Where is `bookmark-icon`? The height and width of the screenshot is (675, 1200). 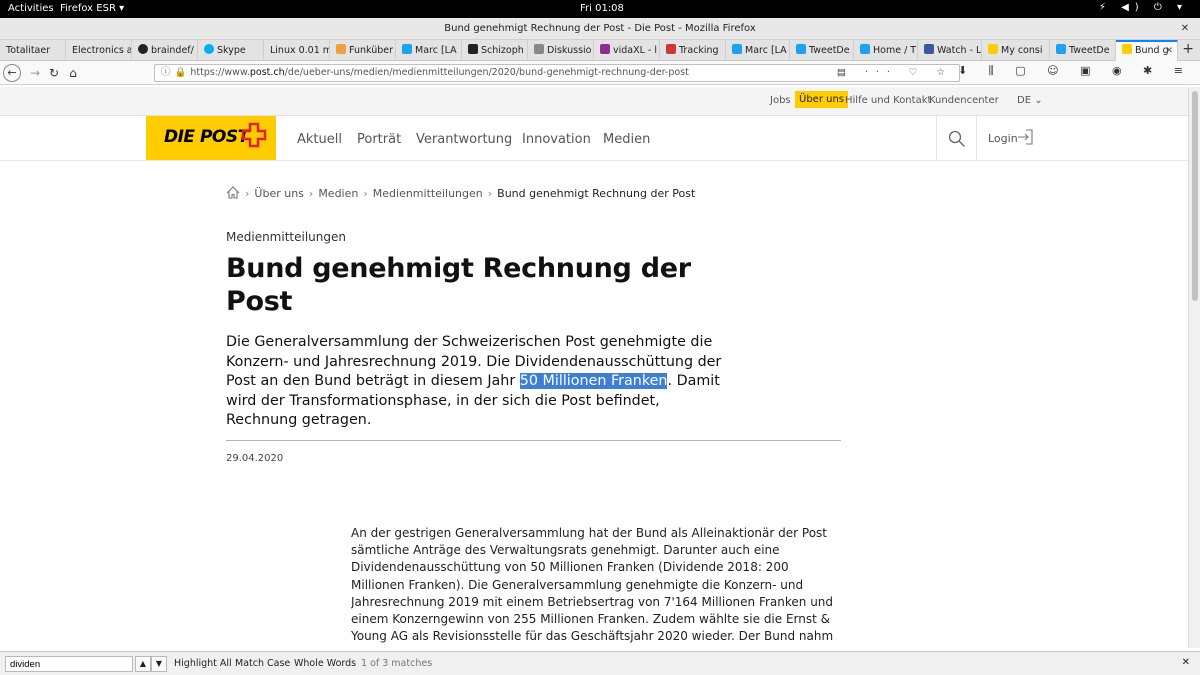
bookmark-icon is located at coordinates (341, 49).